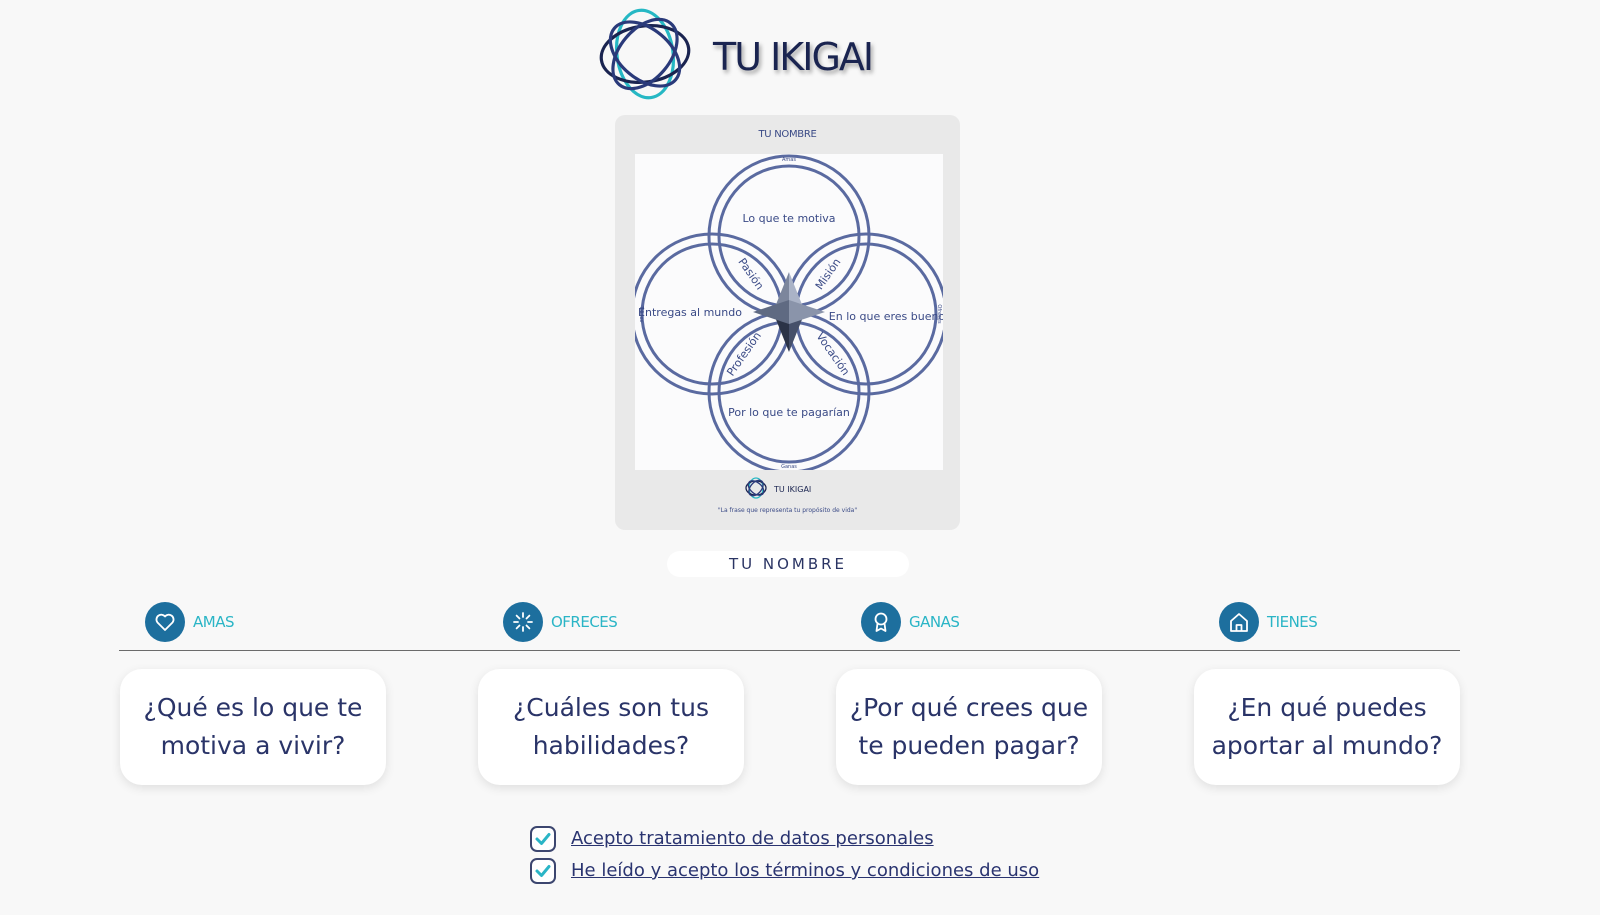 The height and width of the screenshot is (915, 1600). I want to click on category-label: GANAS, so click(934, 622).